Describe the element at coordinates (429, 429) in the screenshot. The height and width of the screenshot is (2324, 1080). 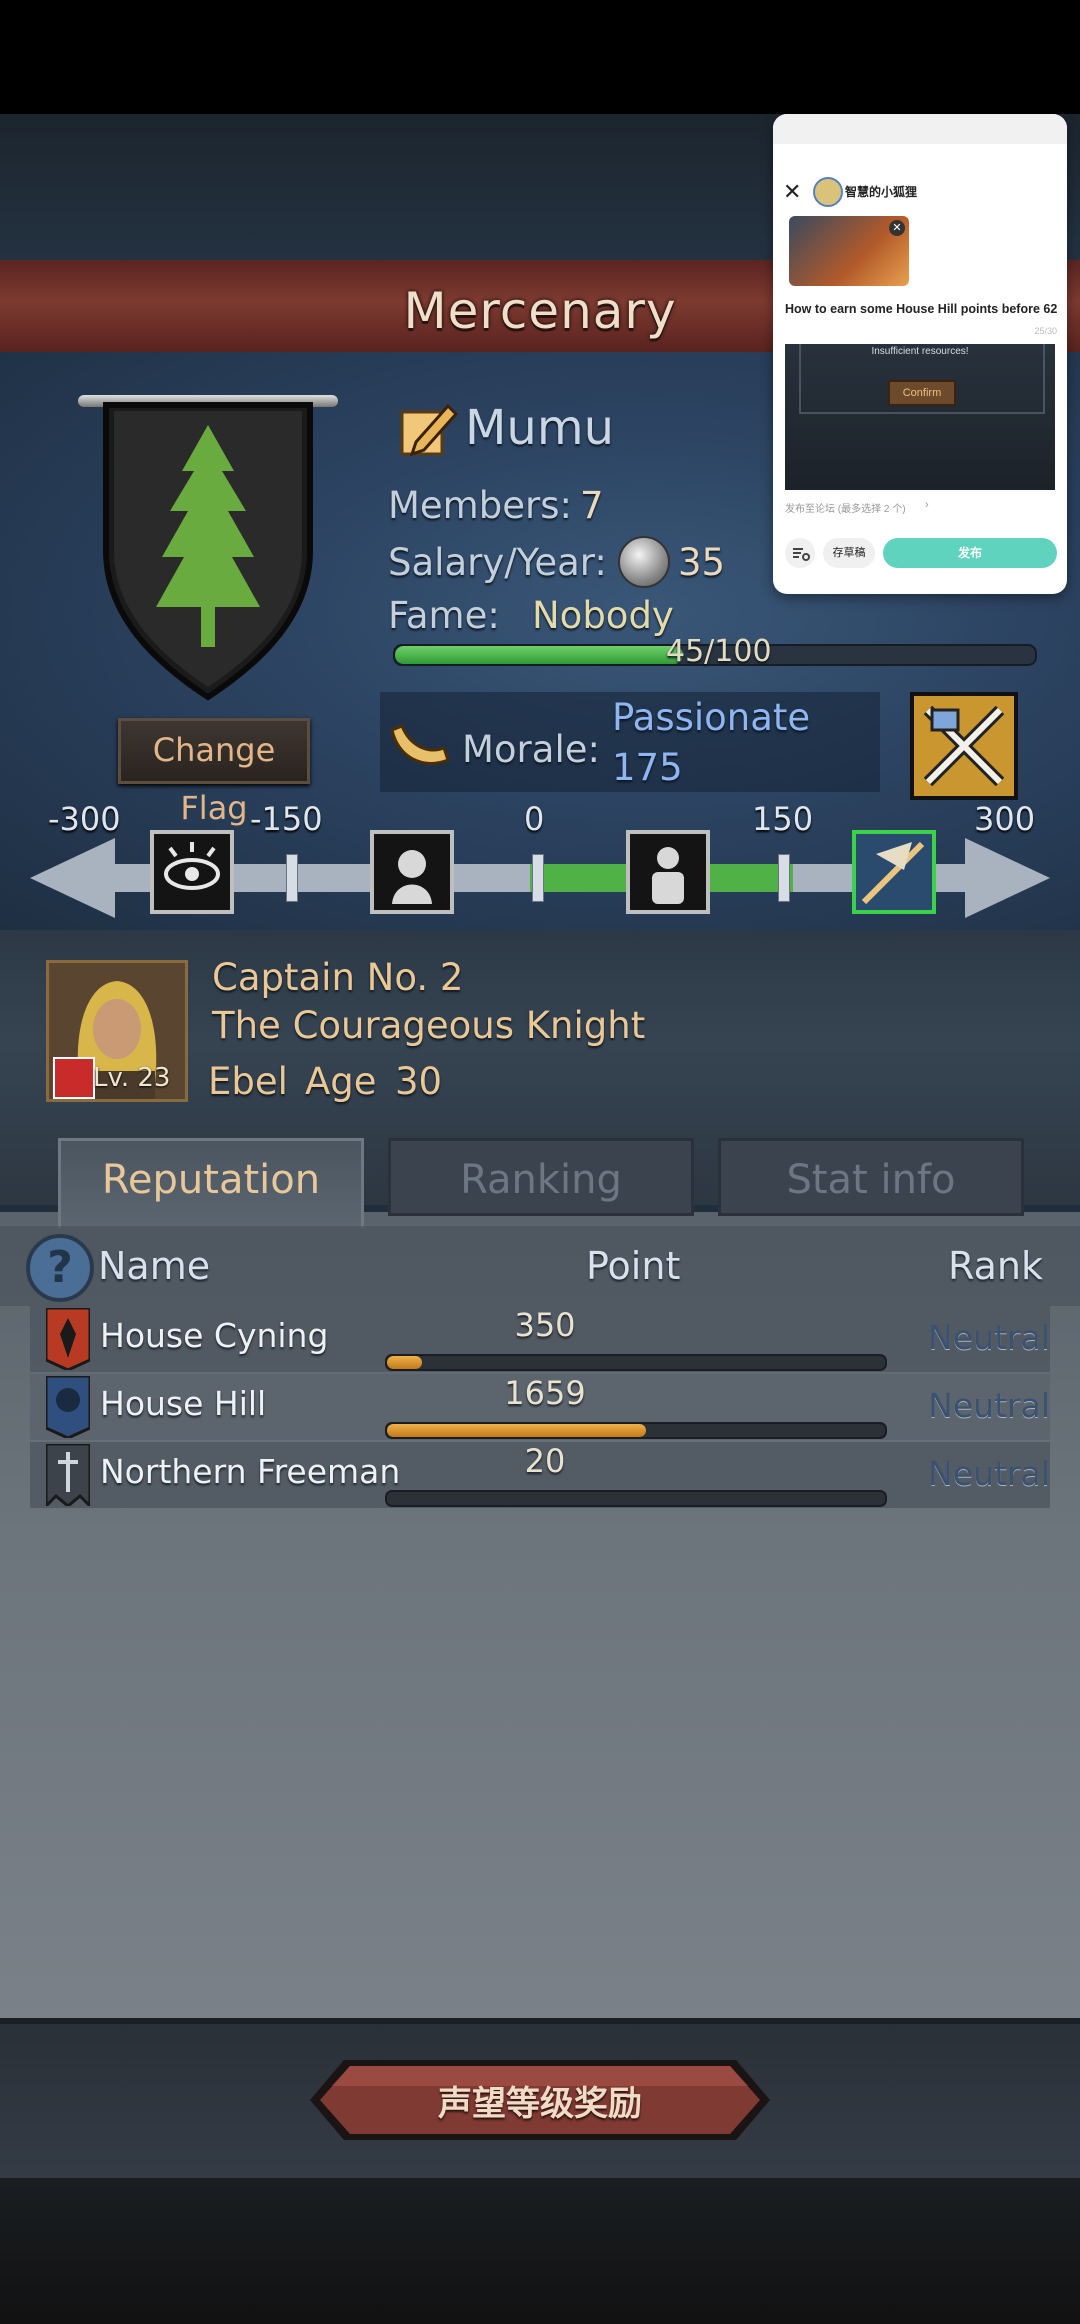
I see `edit-name-icon` at that location.